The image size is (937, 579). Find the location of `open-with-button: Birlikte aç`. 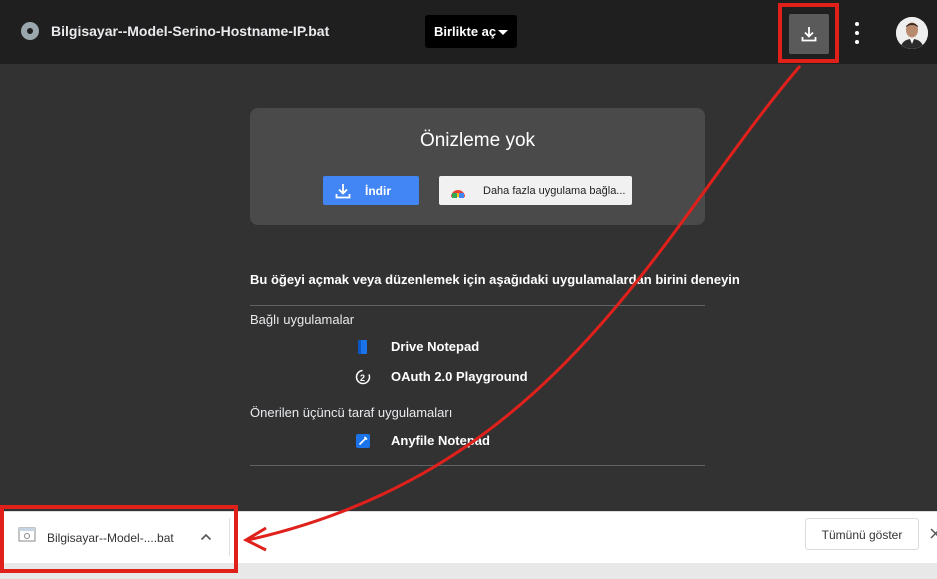

open-with-button: Birlikte aç is located at coordinates (471, 31).